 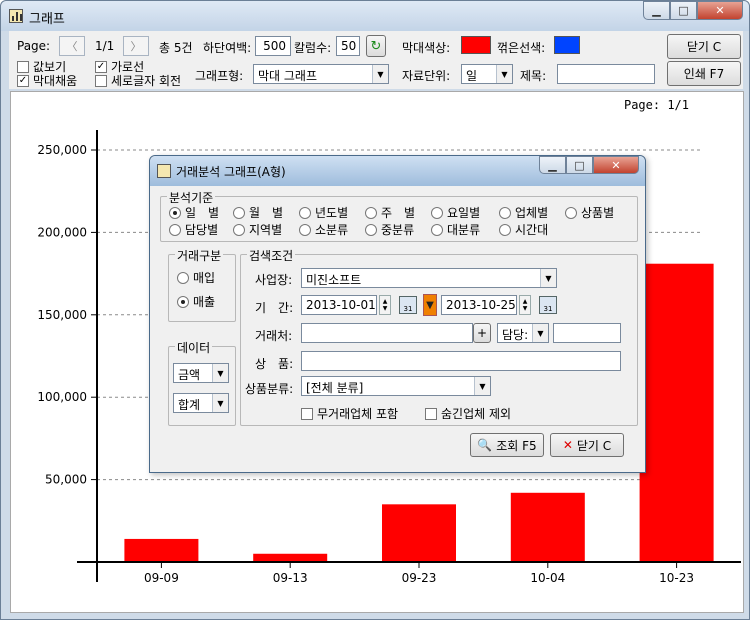 I want to click on y-tick-label: 50,000, so click(x=66, y=480).